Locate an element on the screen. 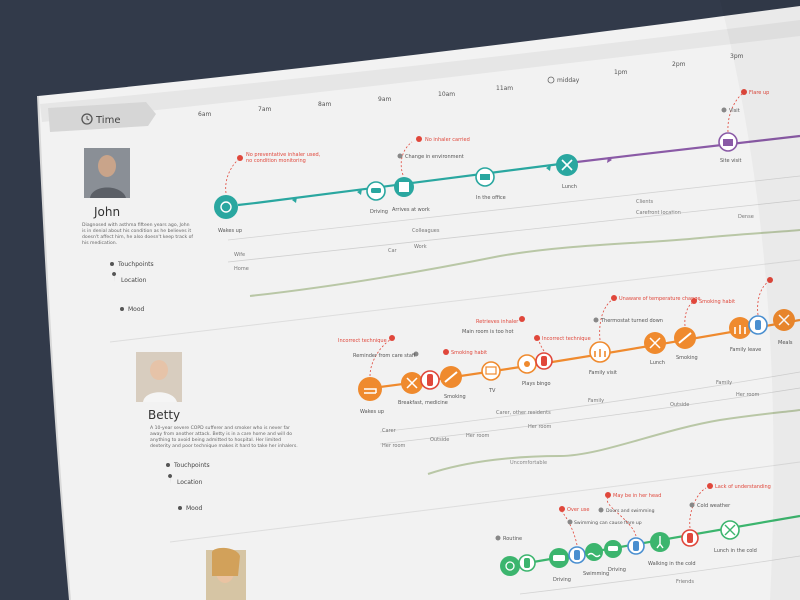 This screenshot has width=800, height=600. hour-label: 10am is located at coordinates (446, 94).